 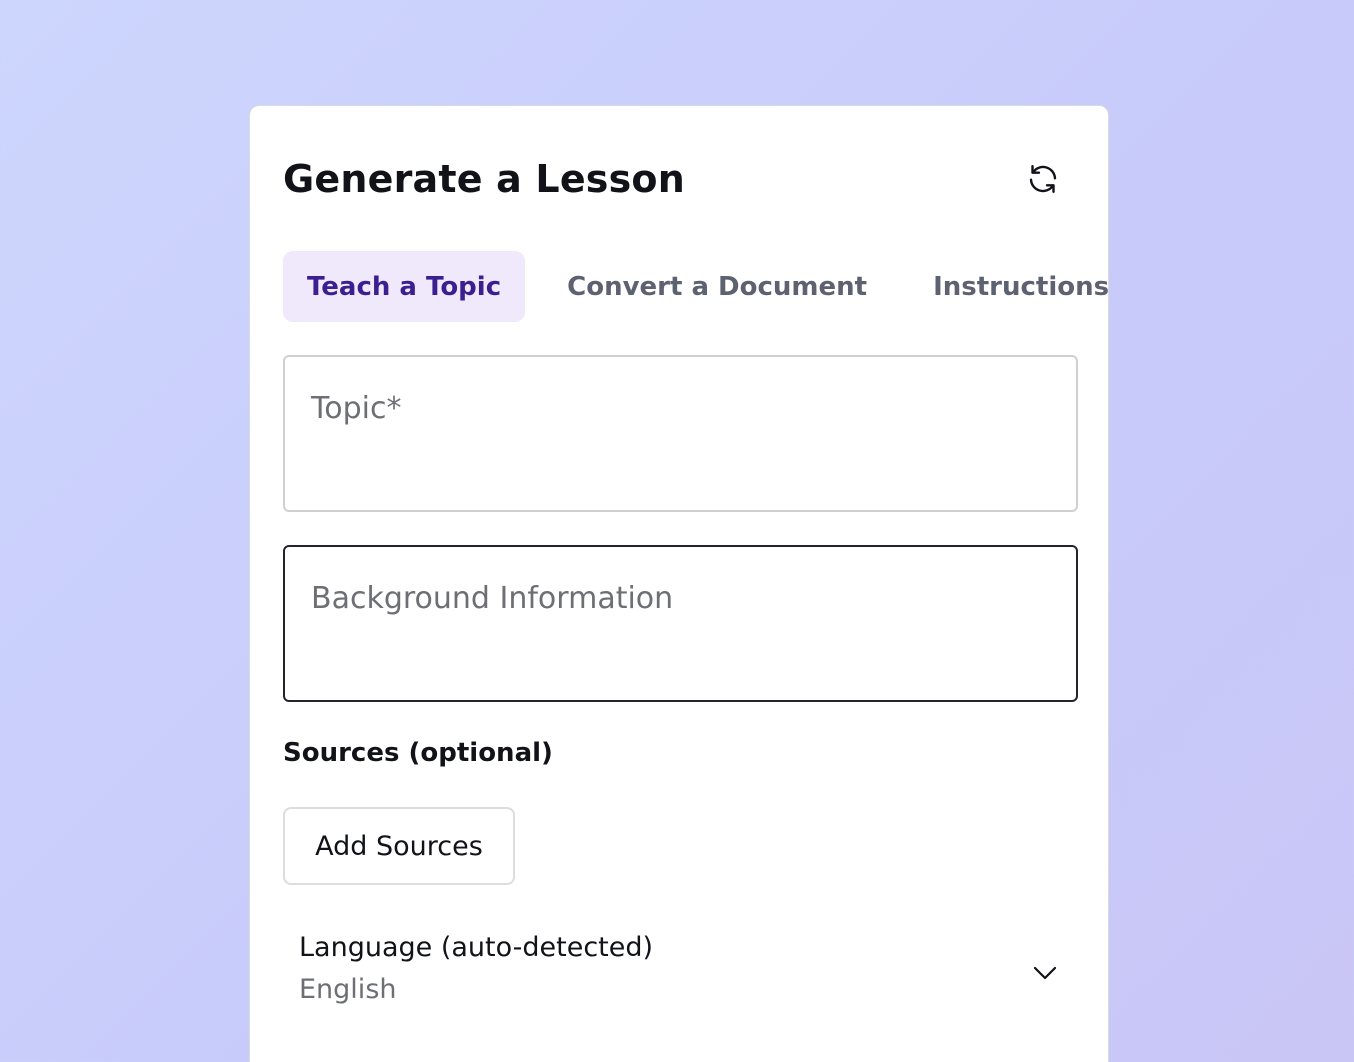 What do you see at coordinates (399, 846) in the screenshot?
I see `add-sources-button: Add Sources` at bounding box center [399, 846].